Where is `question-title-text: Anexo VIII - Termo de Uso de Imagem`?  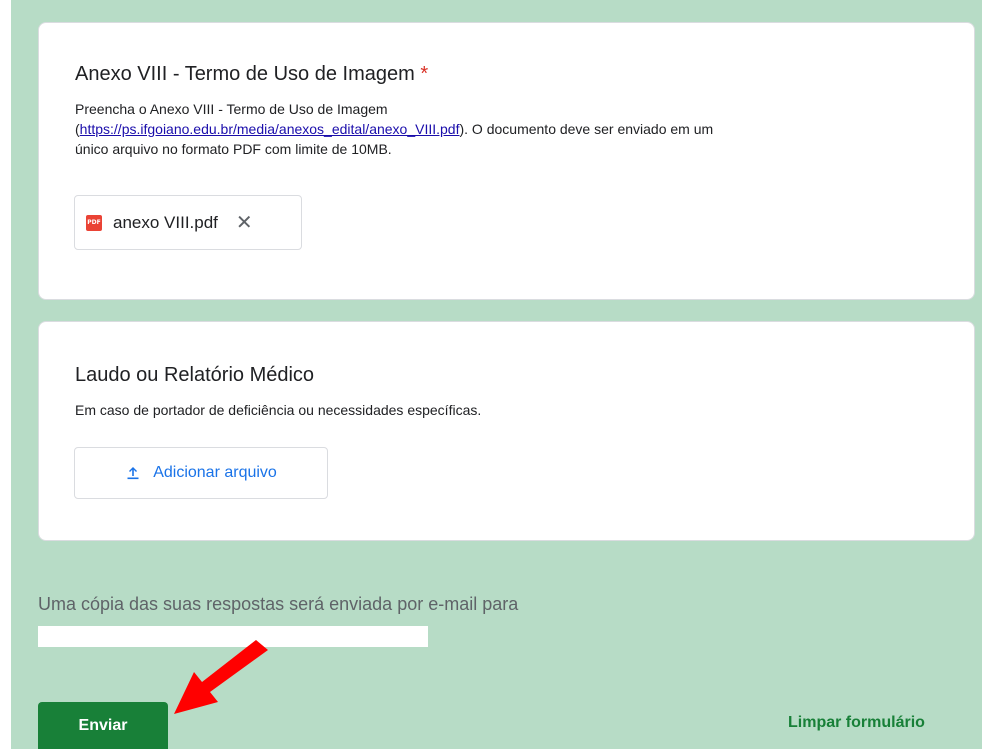
question-title-text: Anexo VIII - Termo de Uso de Imagem is located at coordinates (245, 74).